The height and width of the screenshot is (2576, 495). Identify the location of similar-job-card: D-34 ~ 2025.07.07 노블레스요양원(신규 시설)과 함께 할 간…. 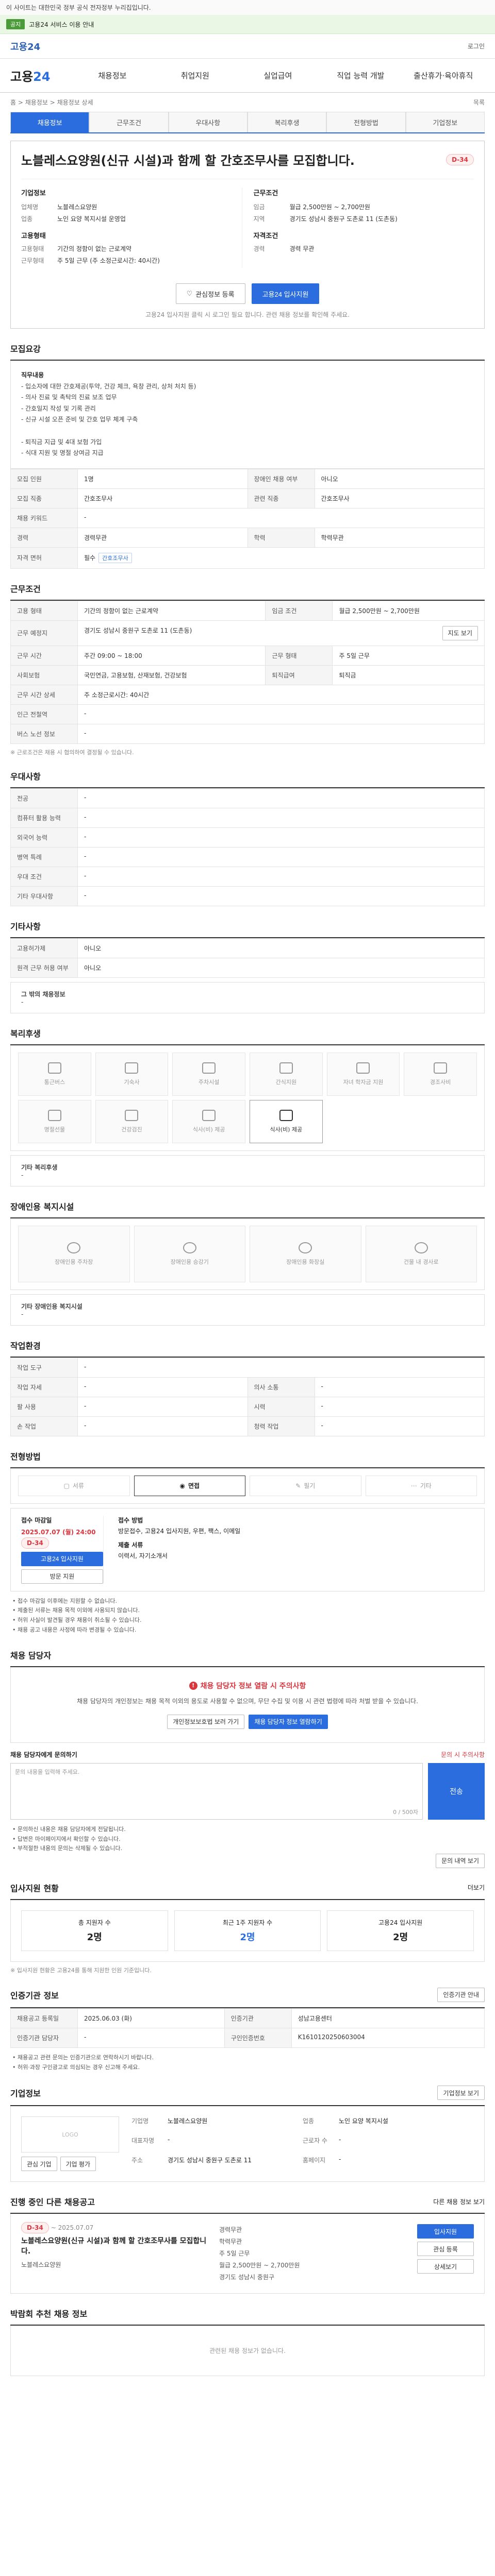
(247, 2254).